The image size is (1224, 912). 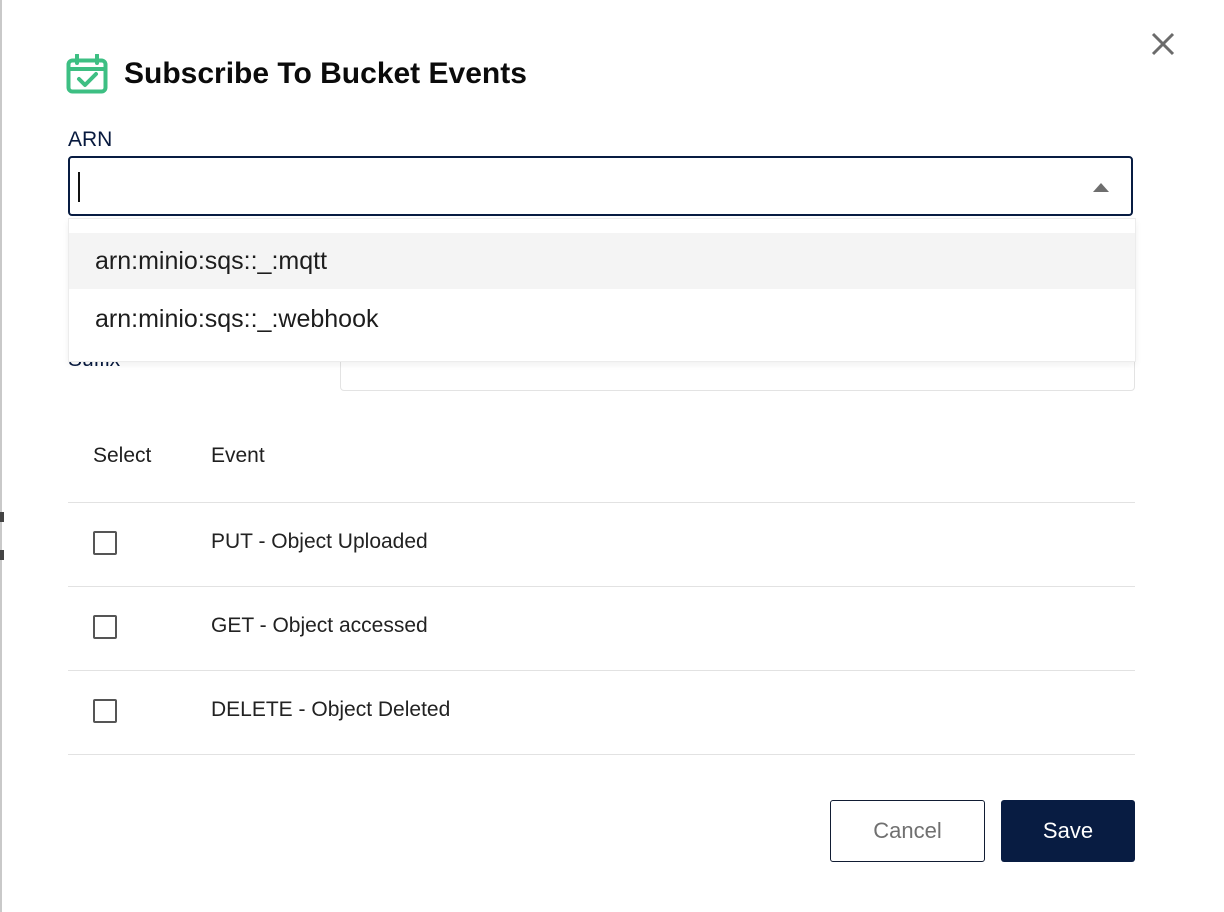 What do you see at coordinates (331, 709) in the screenshot?
I see `event-label: DELETE - Object Deleted` at bounding box center [331, 709].